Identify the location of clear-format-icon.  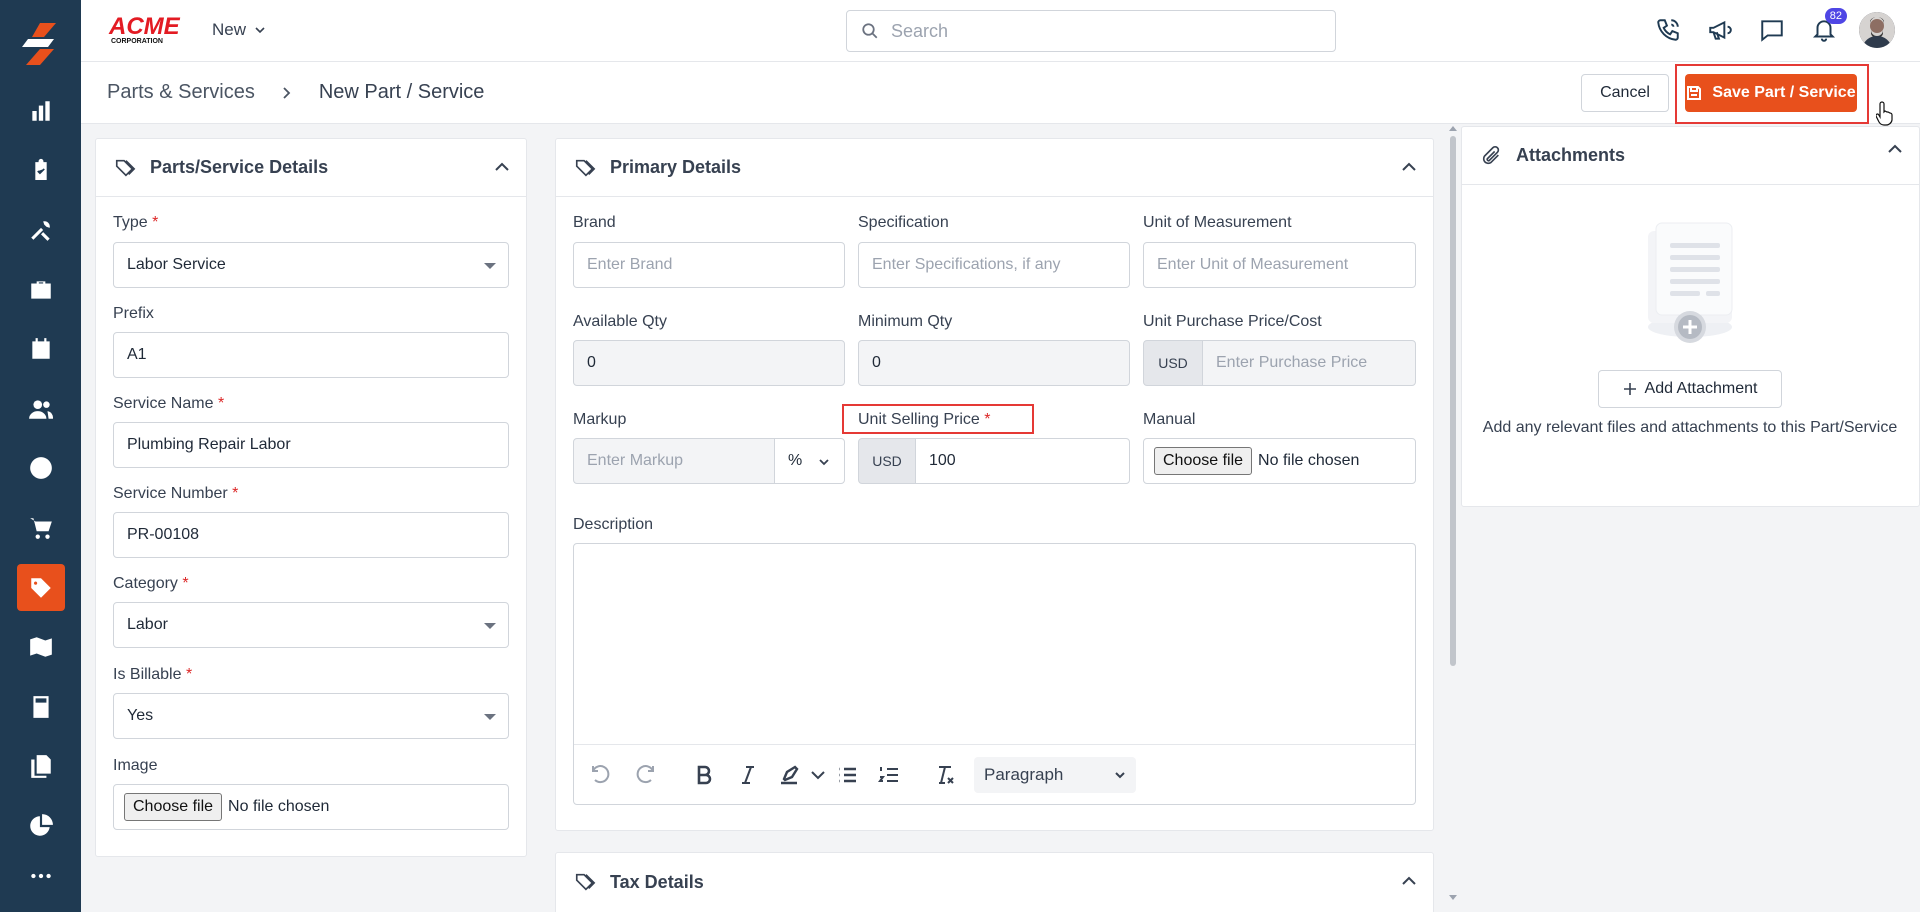
(946, 775).